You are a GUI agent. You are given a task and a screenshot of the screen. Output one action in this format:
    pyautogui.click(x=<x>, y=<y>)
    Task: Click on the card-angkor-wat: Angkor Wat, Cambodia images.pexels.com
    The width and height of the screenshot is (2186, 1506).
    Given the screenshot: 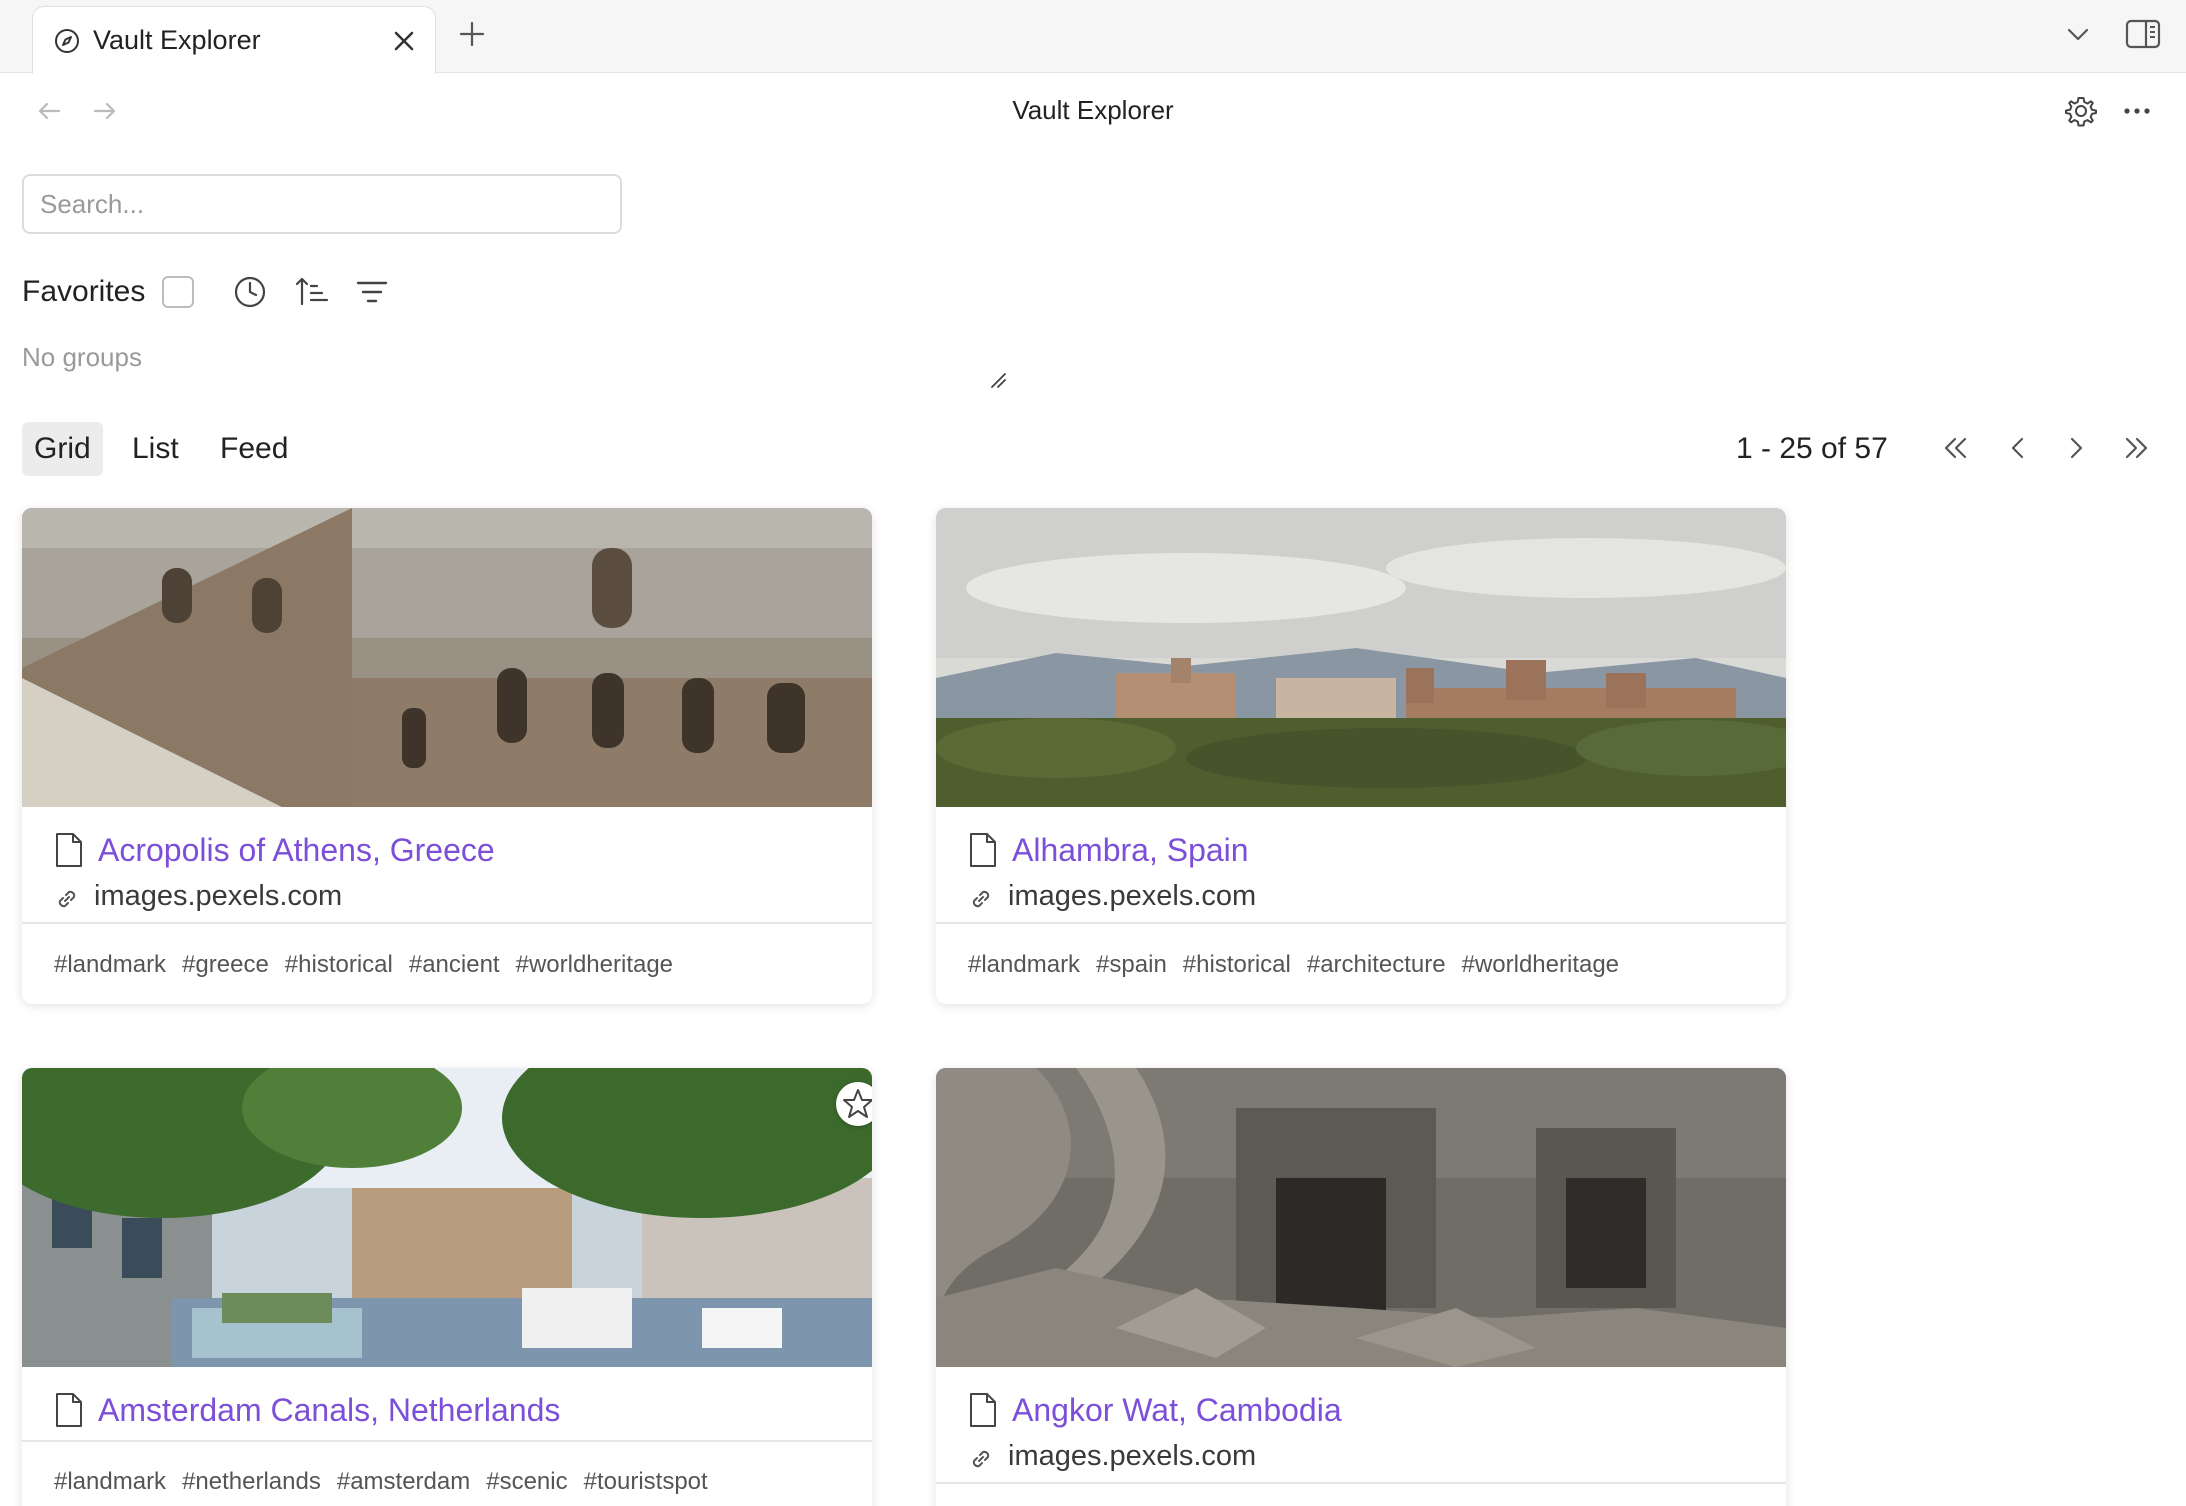 What is the action you would take?
    pyautogui.click(x=1361, y=1287)
    